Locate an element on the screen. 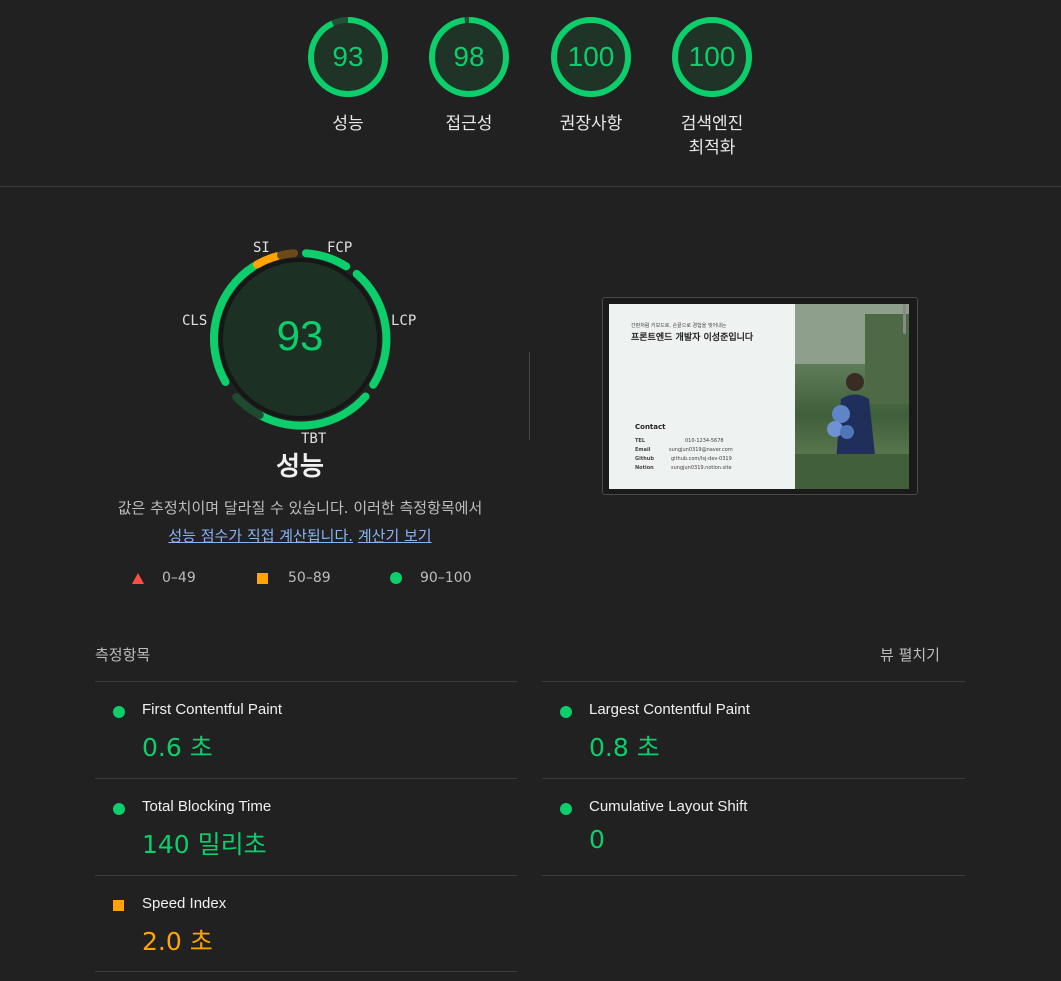 The height and width of the screenshot is (981, 1061). screenshot-row-value: sungjun0319@naver.com is located at coordinates (701, 450).